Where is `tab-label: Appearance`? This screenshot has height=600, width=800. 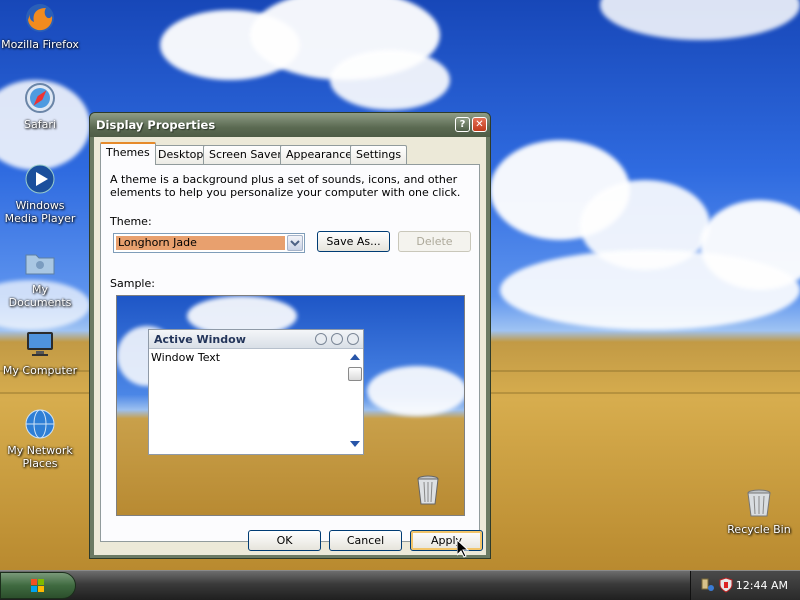
tab-label: Appearance is located at coordinates (319, 154).